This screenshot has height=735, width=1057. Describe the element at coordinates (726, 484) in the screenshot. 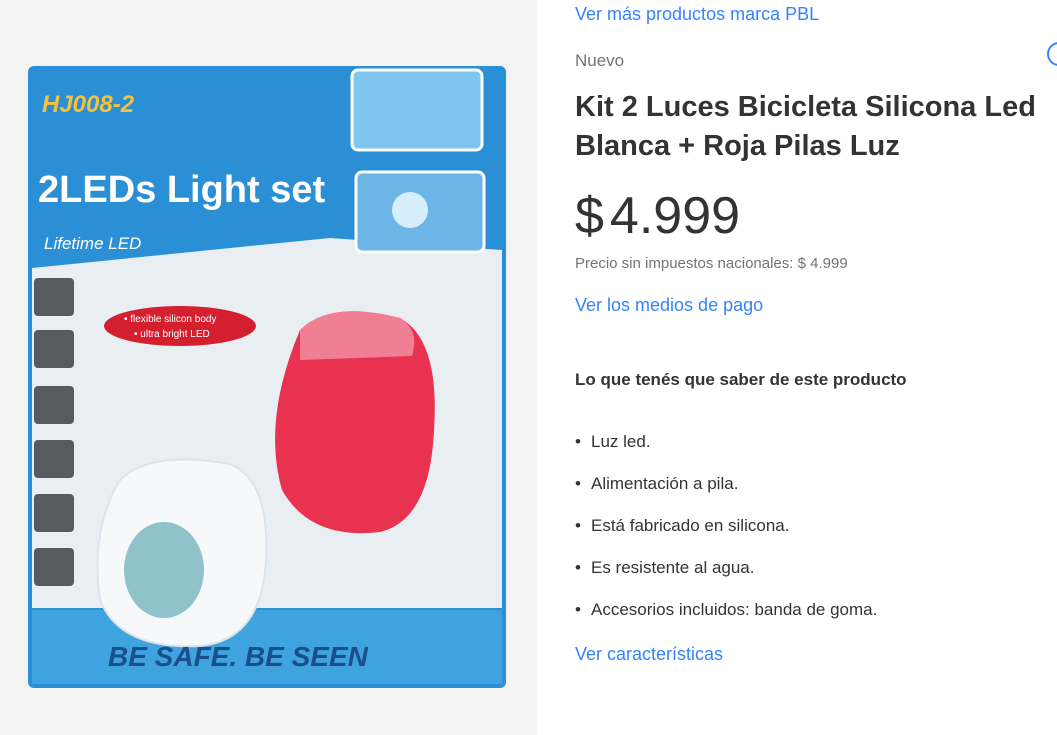

I see `highlight-item: Alimentación a pila.` at that location.